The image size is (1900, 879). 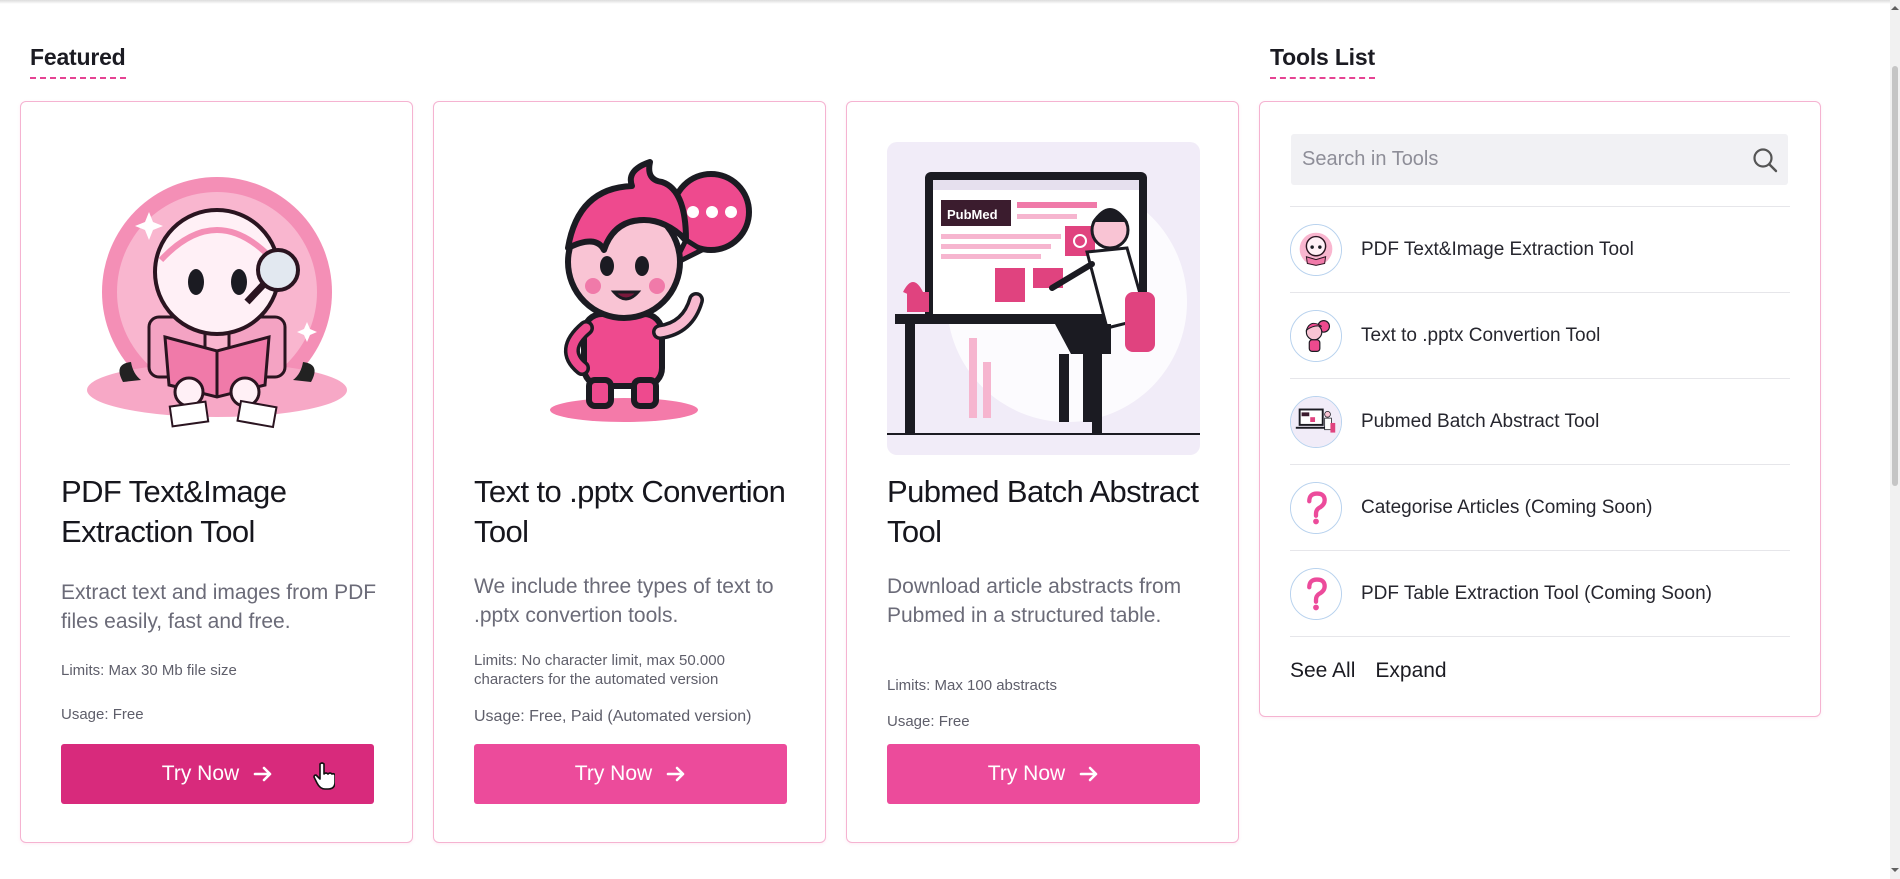 I want to click on tool-item-pdf-table-extraction: PDF Table Extraction Tool (Coming Soon), so click(x=1540, y=594).